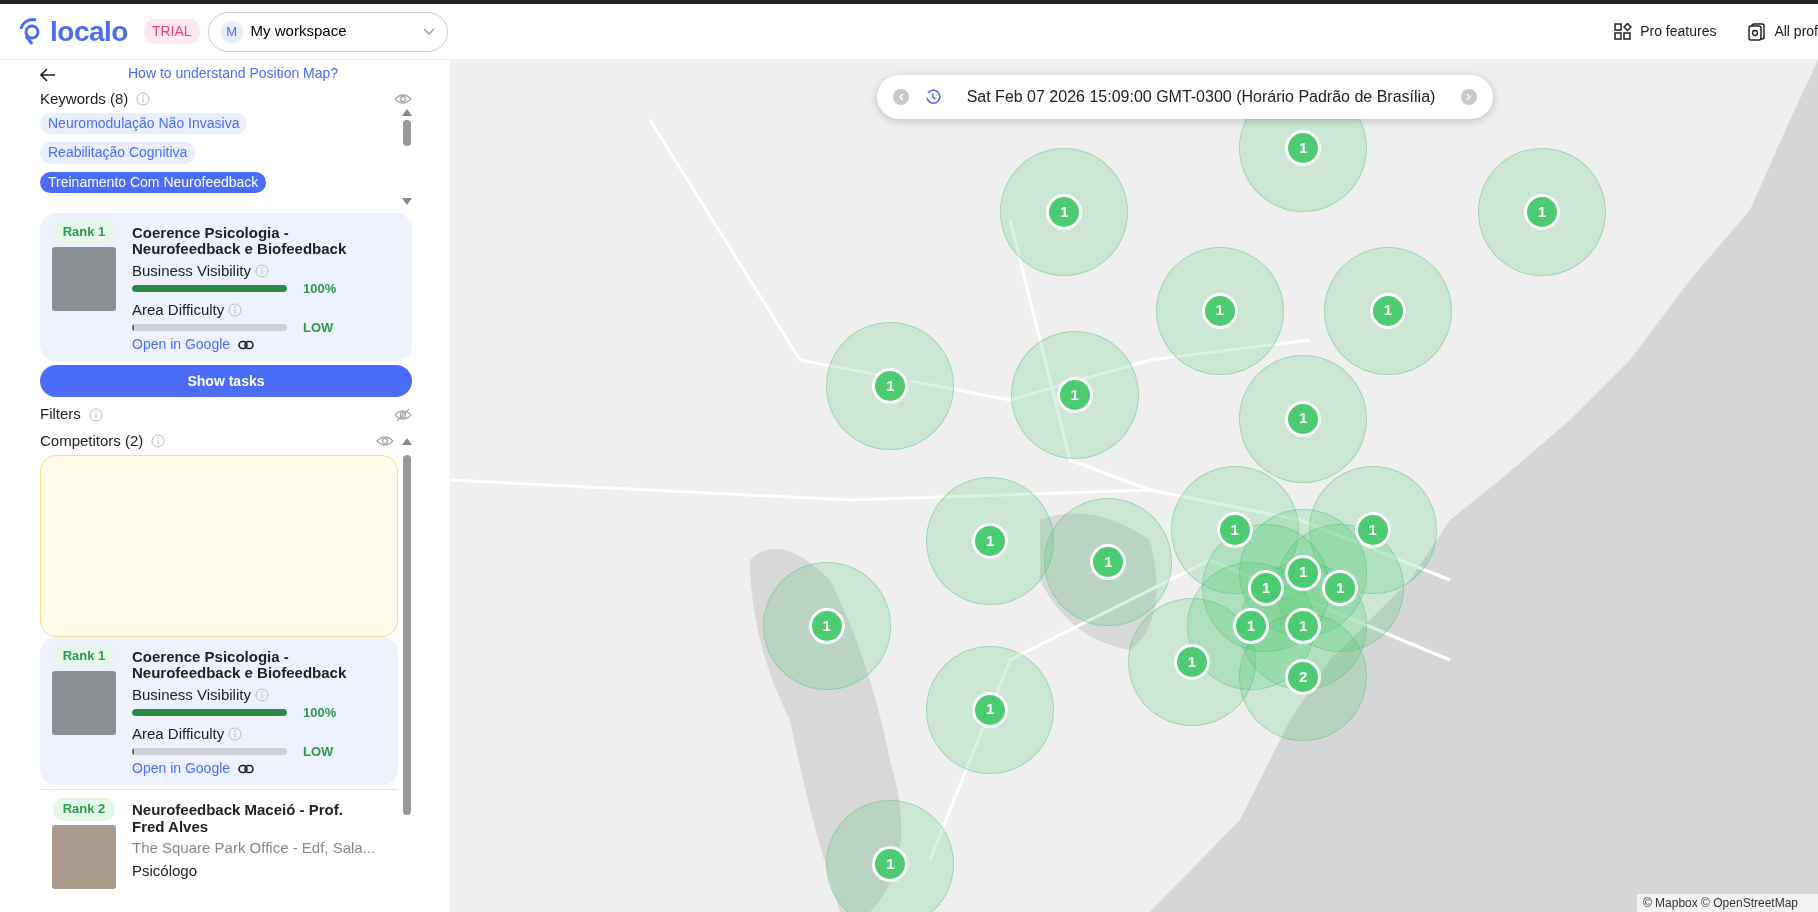 This screenshot has width=1818, height=912. What do you see at coordinates (1727, 903) in the screenshot?
I see `map-attribution: © Mapbox © OpenStreetMap` at bounding box center [1727, 903].